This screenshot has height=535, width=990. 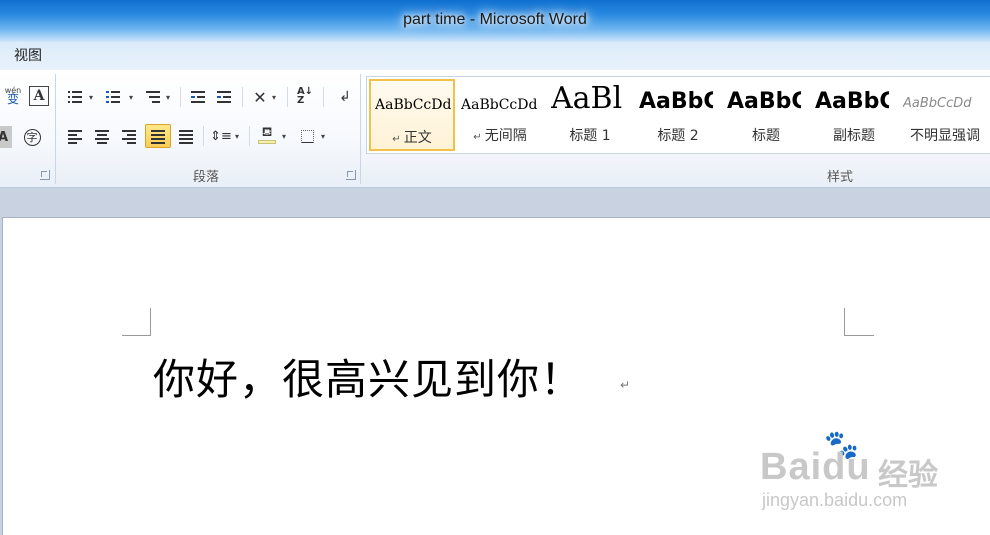 I want to click on bullets-icon, so click(x=75, y=97).